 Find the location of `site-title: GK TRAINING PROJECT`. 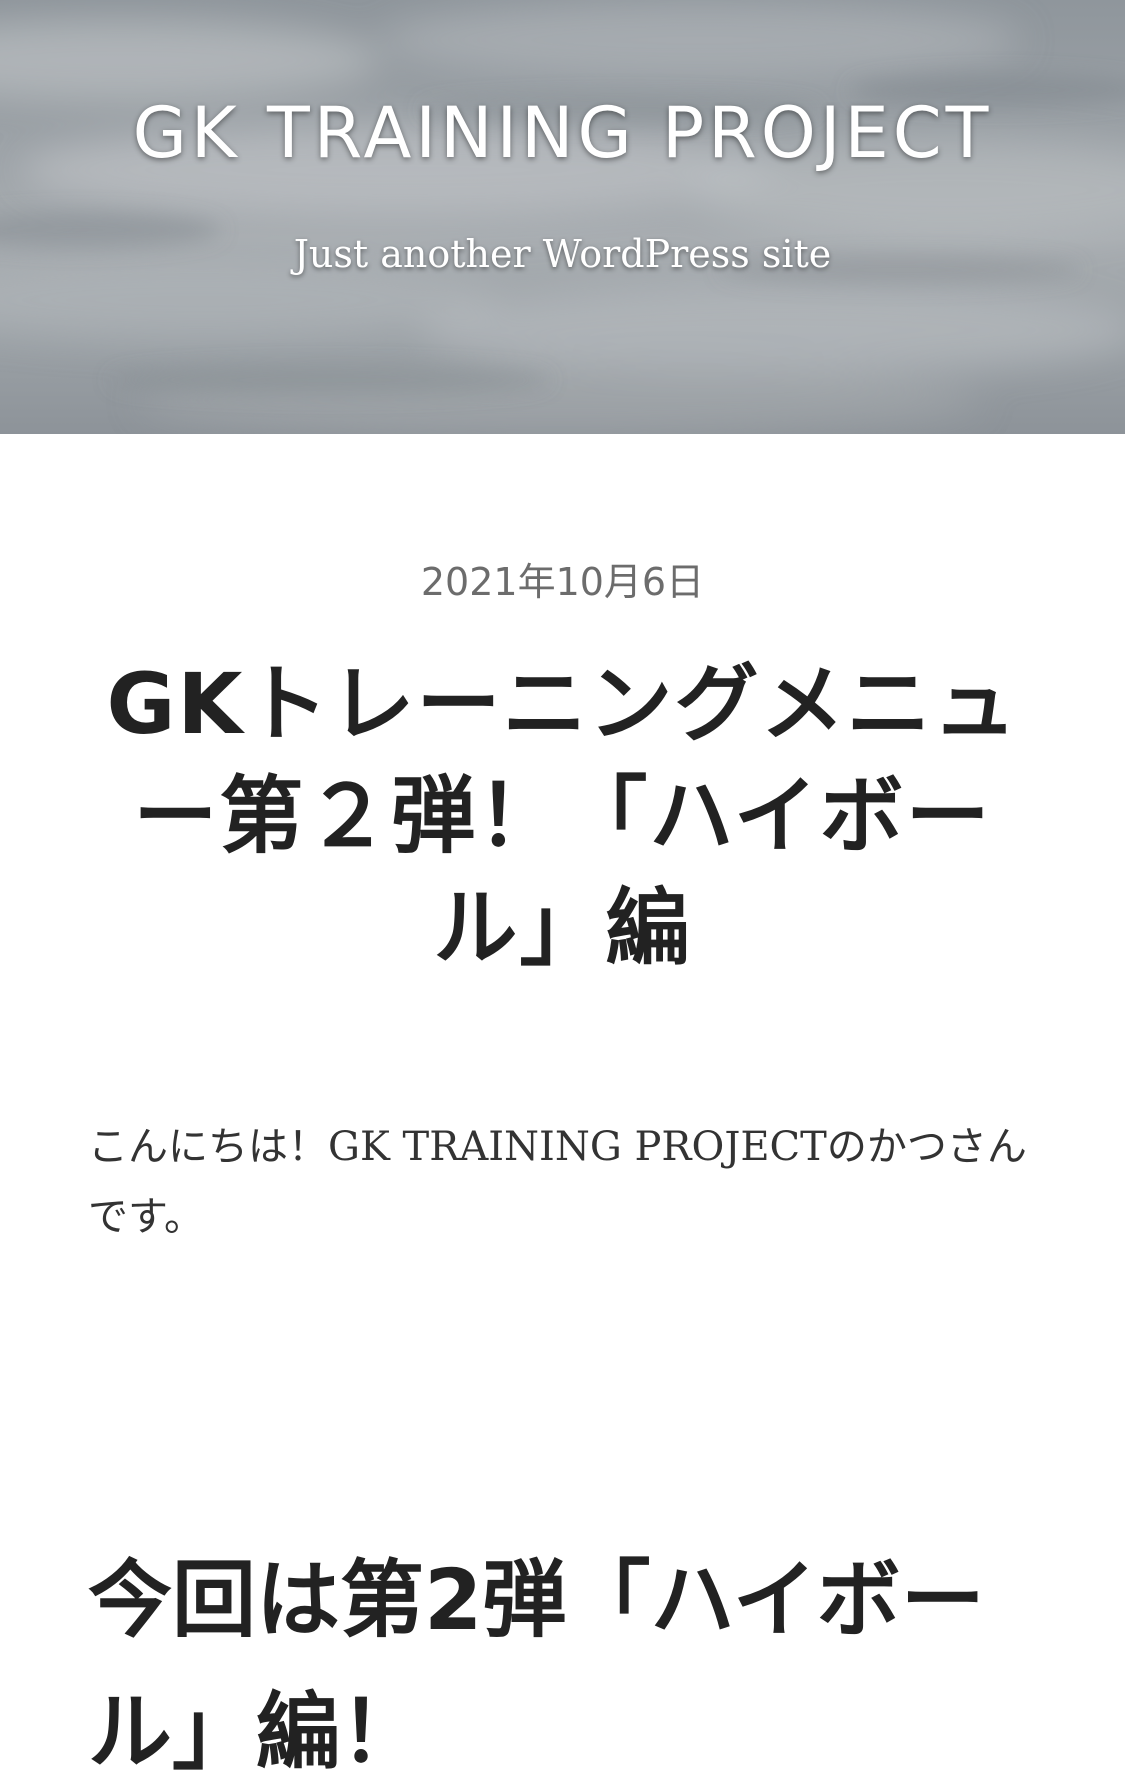

site-title: GK TRAINING PROJECT is located at coordinates (562, 133).